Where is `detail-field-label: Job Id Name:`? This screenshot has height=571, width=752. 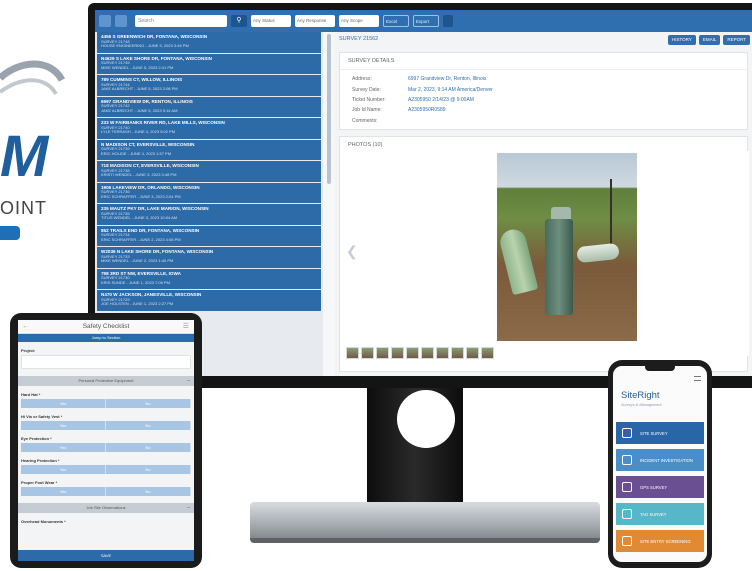
detail-field-label: Job Id Name: is located at coordinates (367, 110).